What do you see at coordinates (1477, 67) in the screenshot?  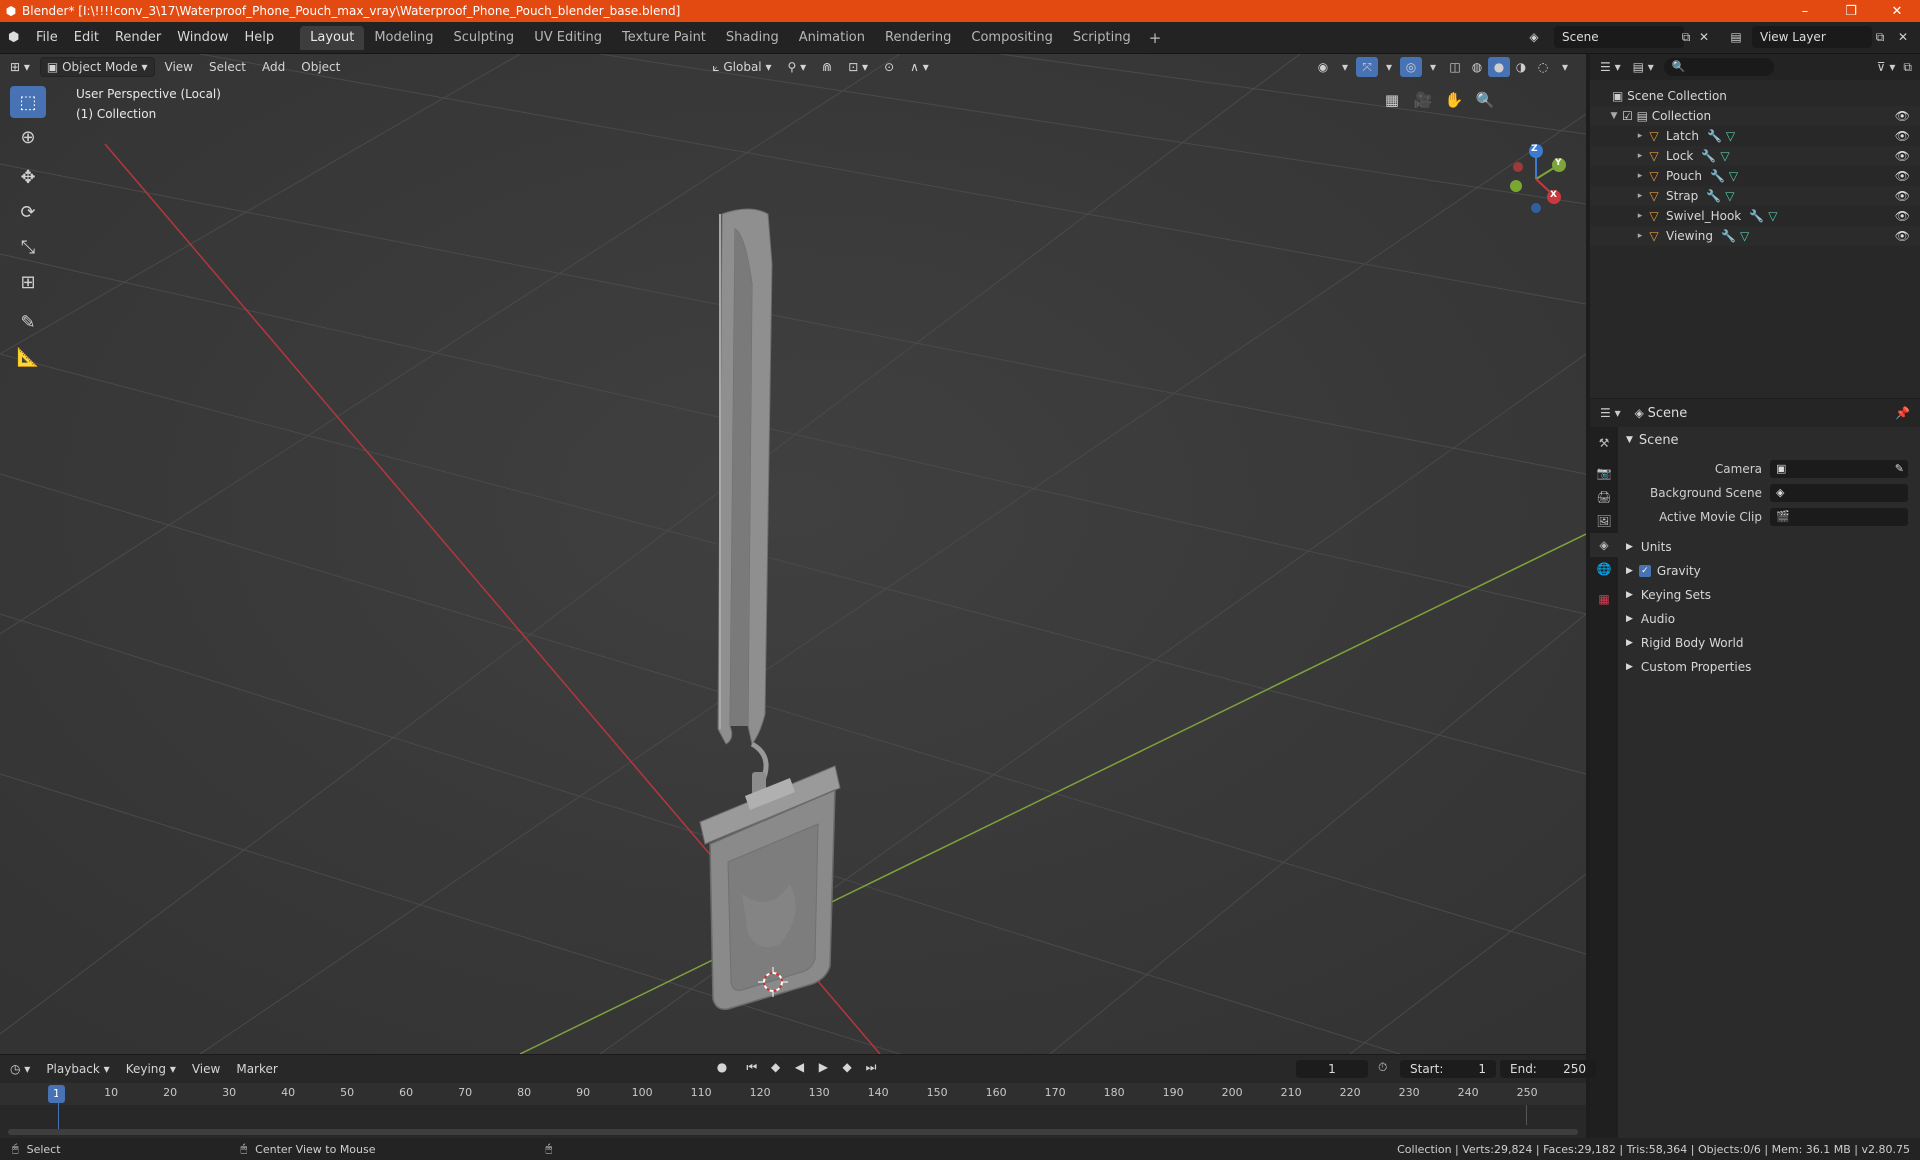 I see `wireframe-shading-icon: ◍` at bounding box center [1477, 67].